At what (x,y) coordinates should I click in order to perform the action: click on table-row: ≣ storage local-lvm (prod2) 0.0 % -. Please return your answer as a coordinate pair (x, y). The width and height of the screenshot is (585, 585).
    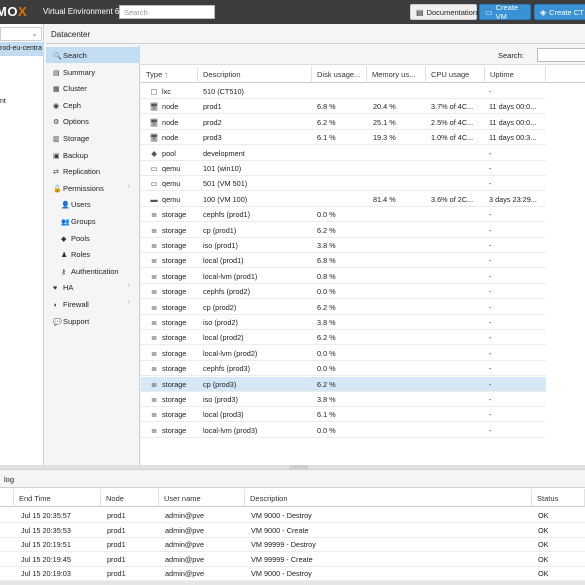
    Looking at the image, I should click on (343, 353).